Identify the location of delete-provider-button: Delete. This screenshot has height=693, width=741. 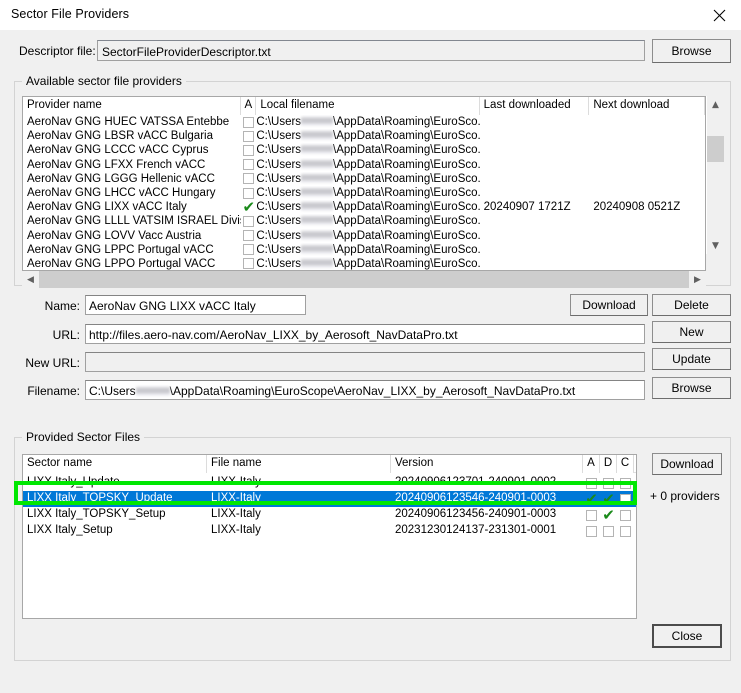
(691, 305).